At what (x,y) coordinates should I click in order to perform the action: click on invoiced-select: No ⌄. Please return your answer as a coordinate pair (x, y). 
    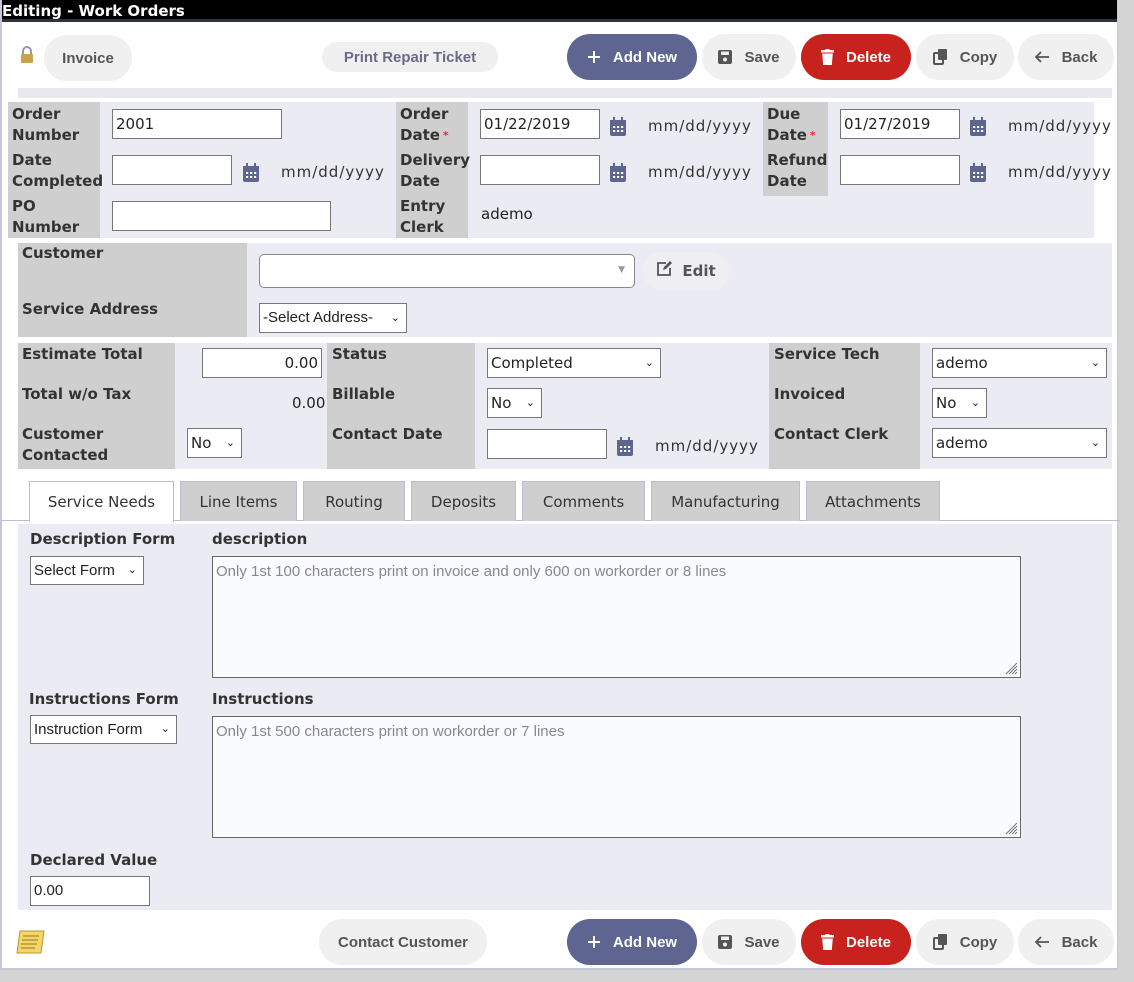
    Looking at the image, I should click on (959, 403).